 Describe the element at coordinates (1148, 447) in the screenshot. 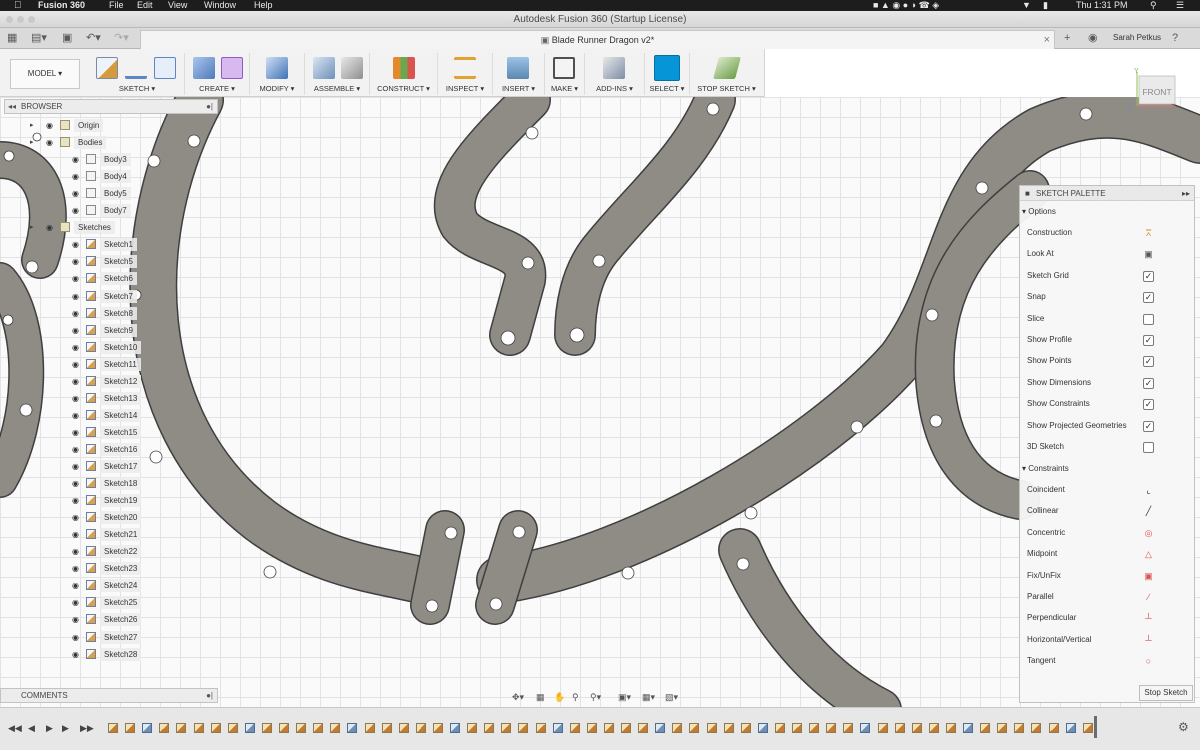

I see `option-3d-sketch-checkbox` at that location.